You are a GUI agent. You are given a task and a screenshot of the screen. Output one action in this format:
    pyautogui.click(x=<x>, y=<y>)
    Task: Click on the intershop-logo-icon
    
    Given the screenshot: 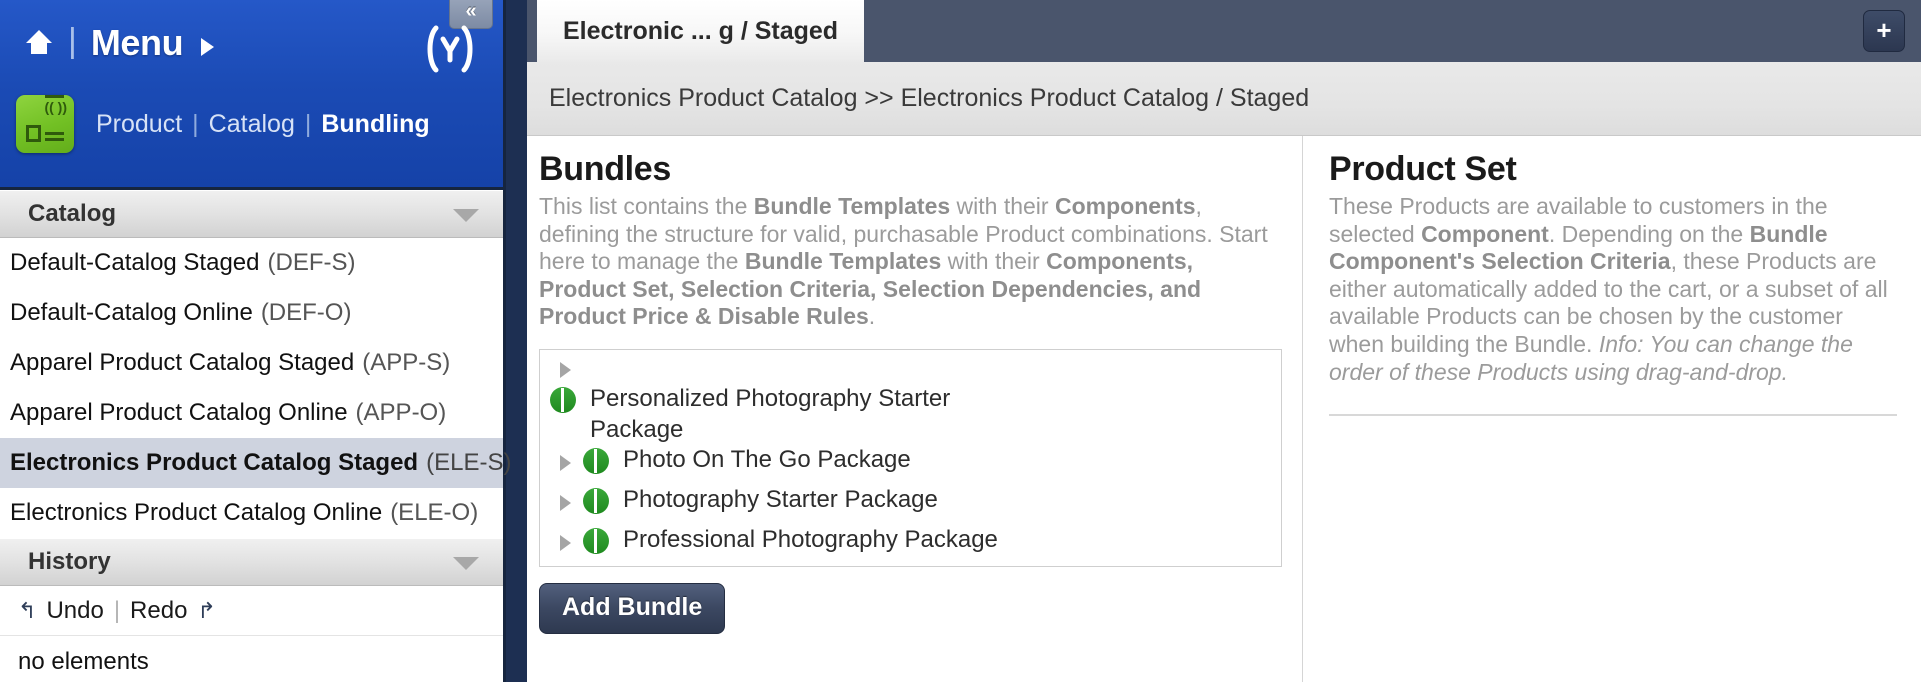 What is the action you would take?
    pyautogui.click(x=450, y=50)
    